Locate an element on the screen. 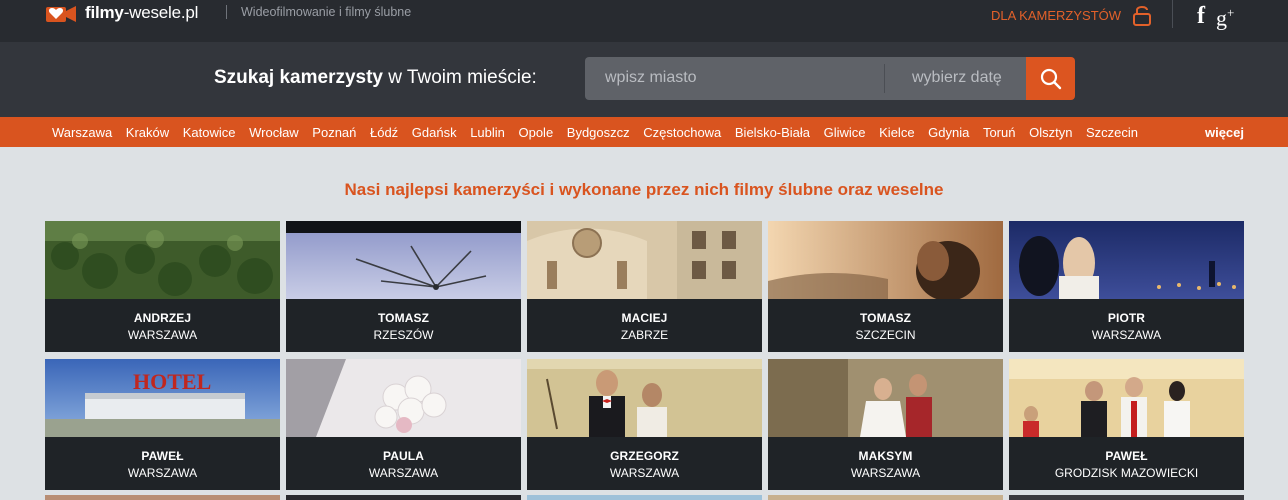 The width and height of the screenshot is (1288, 500). site-logo: filmy-wesele.pl is located at coordinates (122, 13).